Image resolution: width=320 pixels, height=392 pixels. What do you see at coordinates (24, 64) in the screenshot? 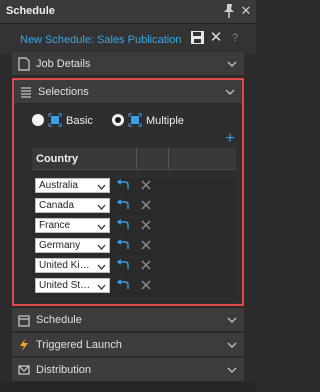
I see `job-details-icon` at bounding box center [24, 64].